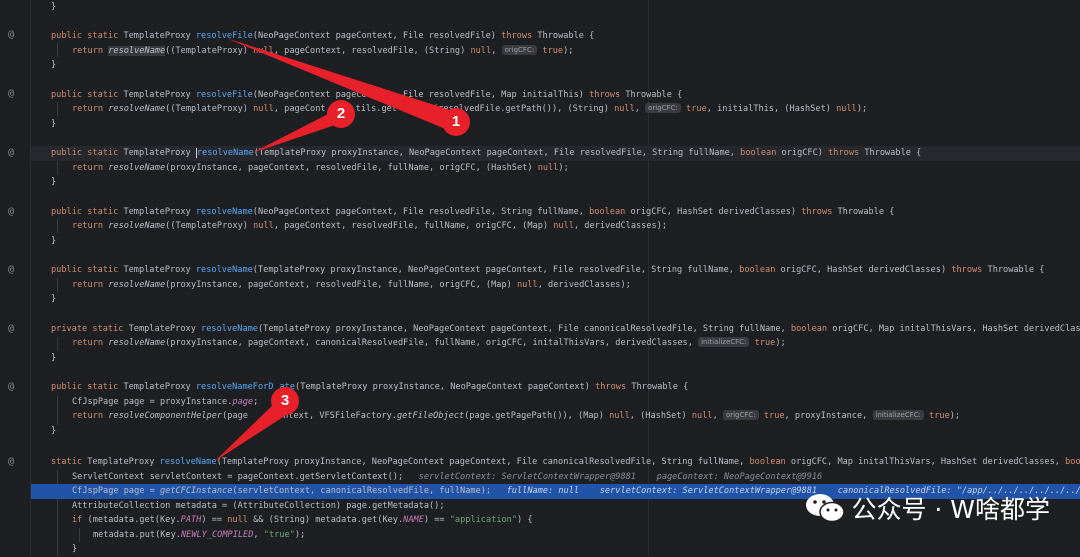 This screenshot has height=557, width=1080. I want to click on watermark: 公众号 · W啥都学, so click(927, 508).